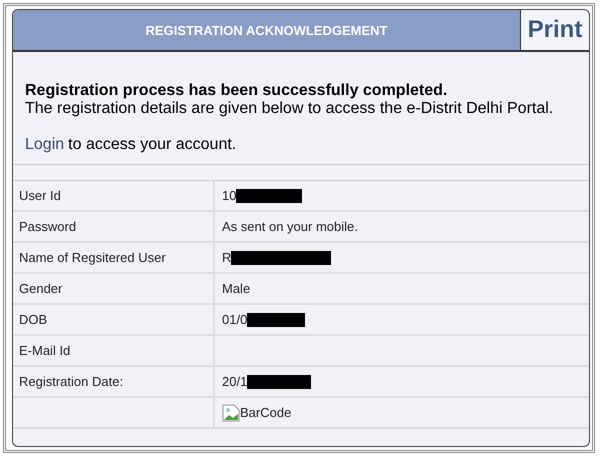 This screenshot has height=458, width=602. Describe the element at coordinates (267, 30) in the screenshot. I see `page-title: REGISTRATION ACKNOWLEDGEMENT` at that location.